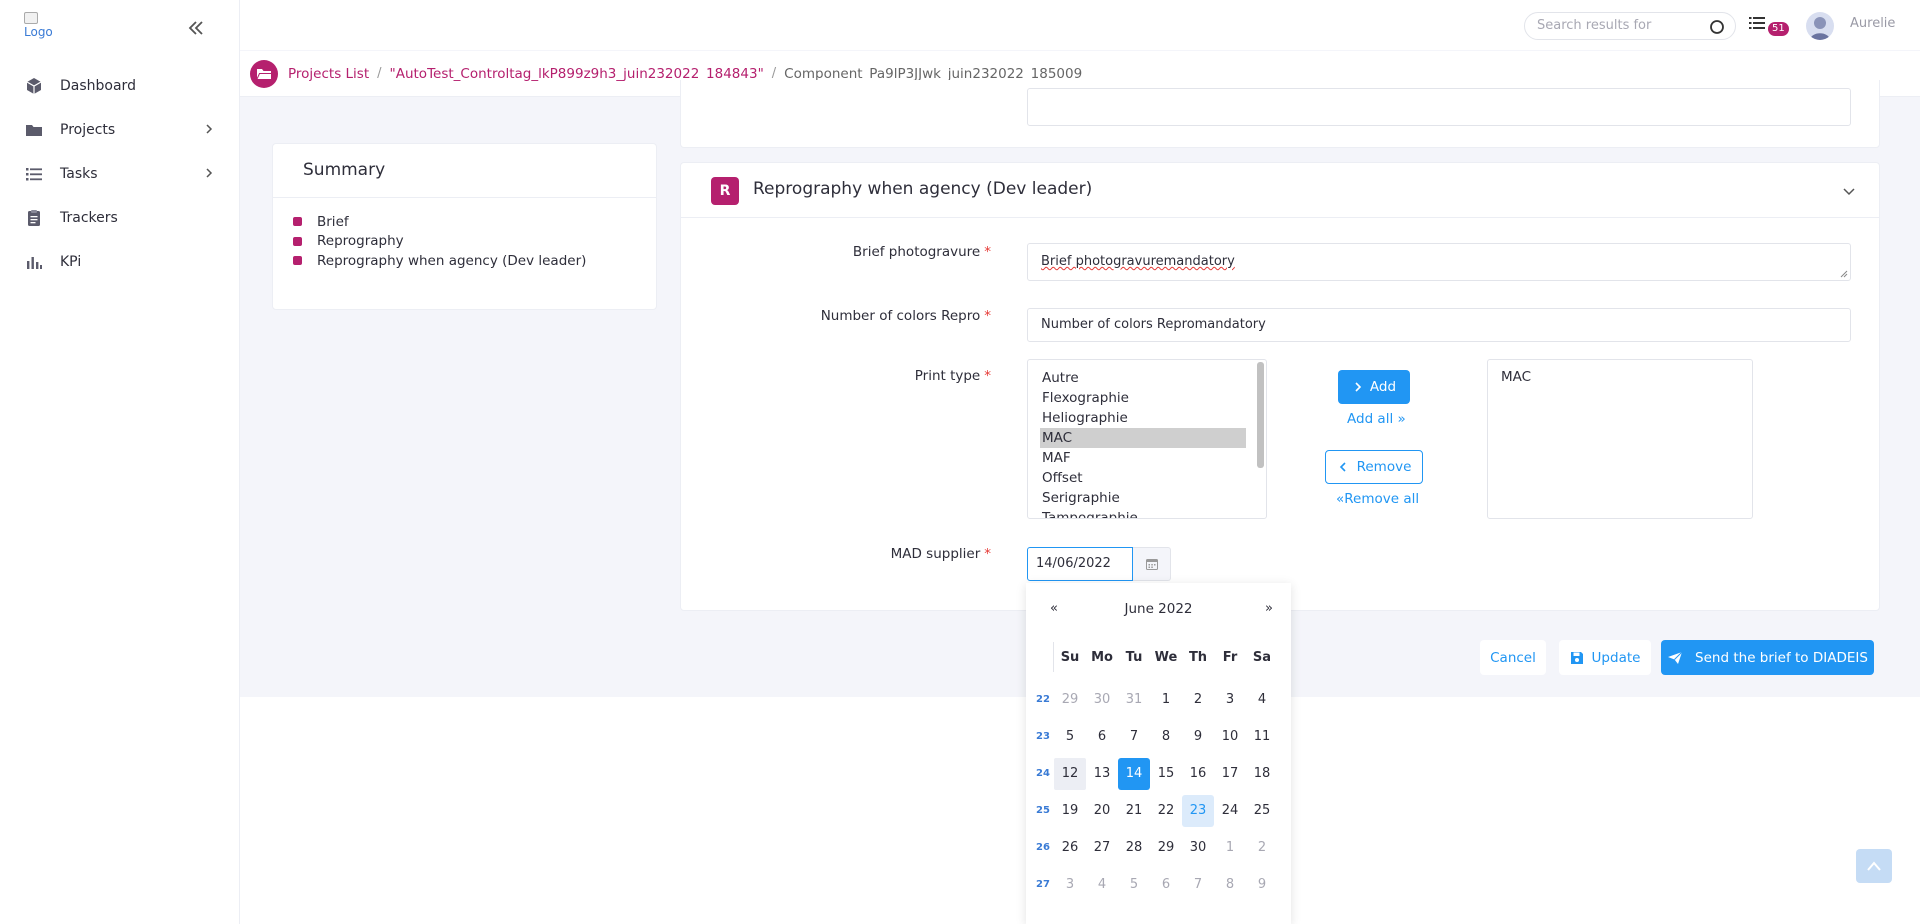  Describe the element at coordinates (1198, 774) in the screenshot. I see `day-cell: 16` at that location.